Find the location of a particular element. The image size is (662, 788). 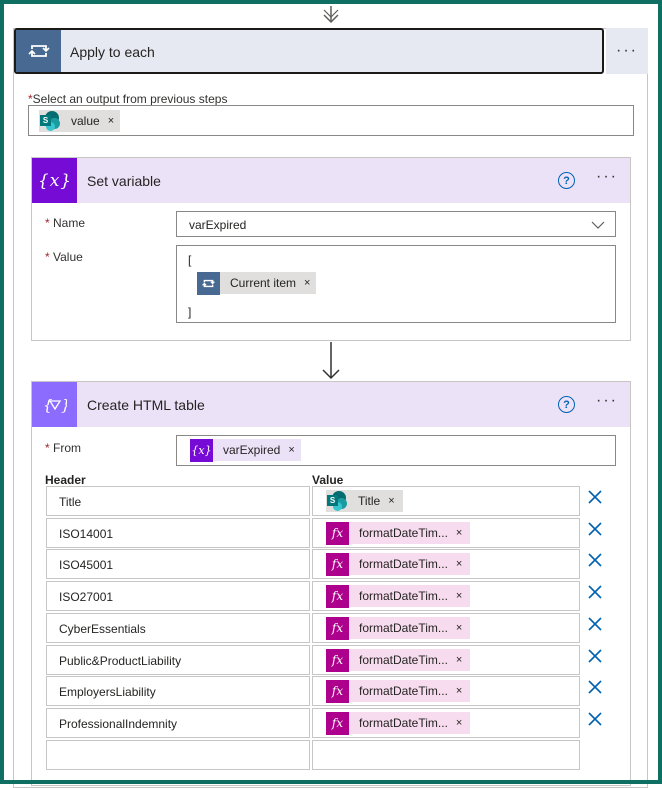

open-bracket: [ is located at coordinates (190, 260).